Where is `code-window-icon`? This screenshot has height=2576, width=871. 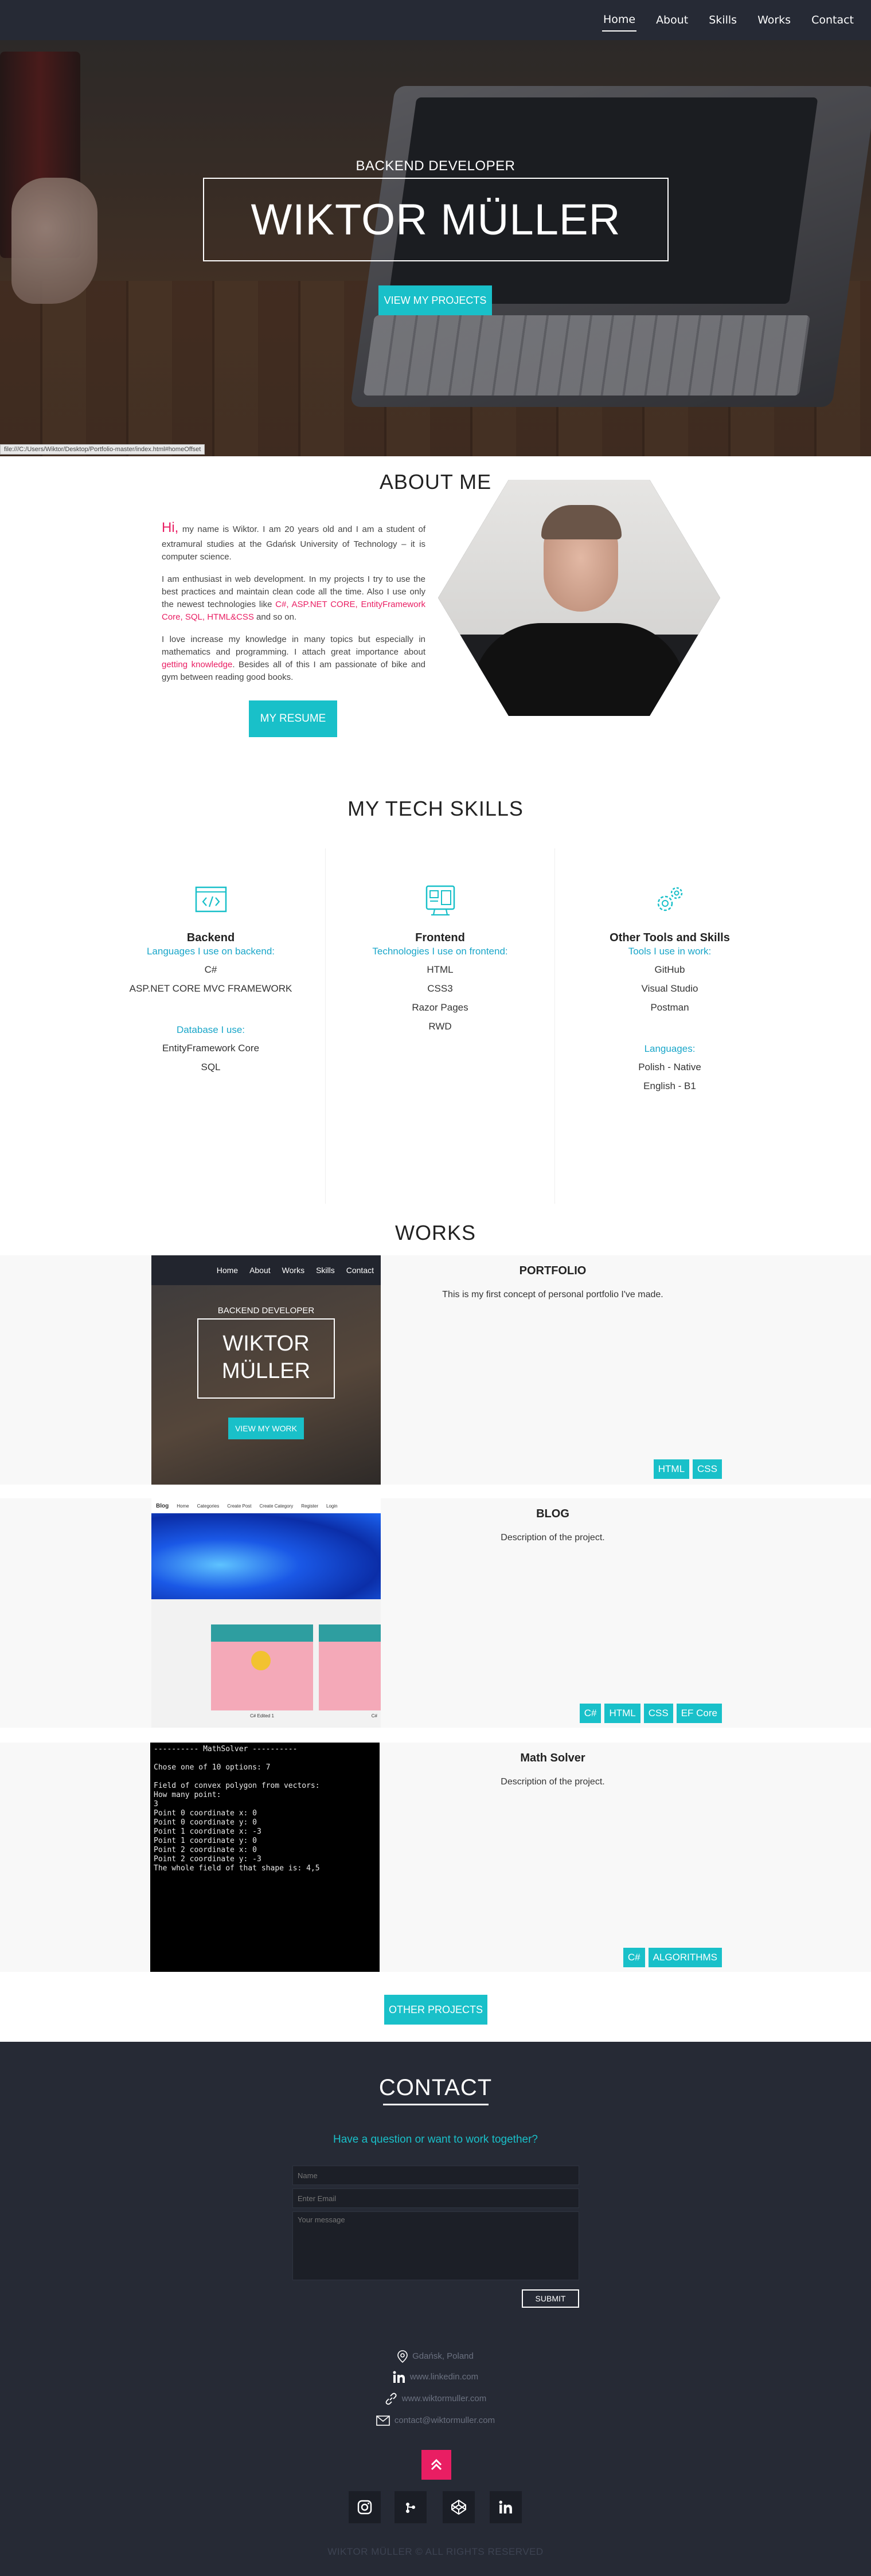 code-window-icon is located at coordinates (210, 899).